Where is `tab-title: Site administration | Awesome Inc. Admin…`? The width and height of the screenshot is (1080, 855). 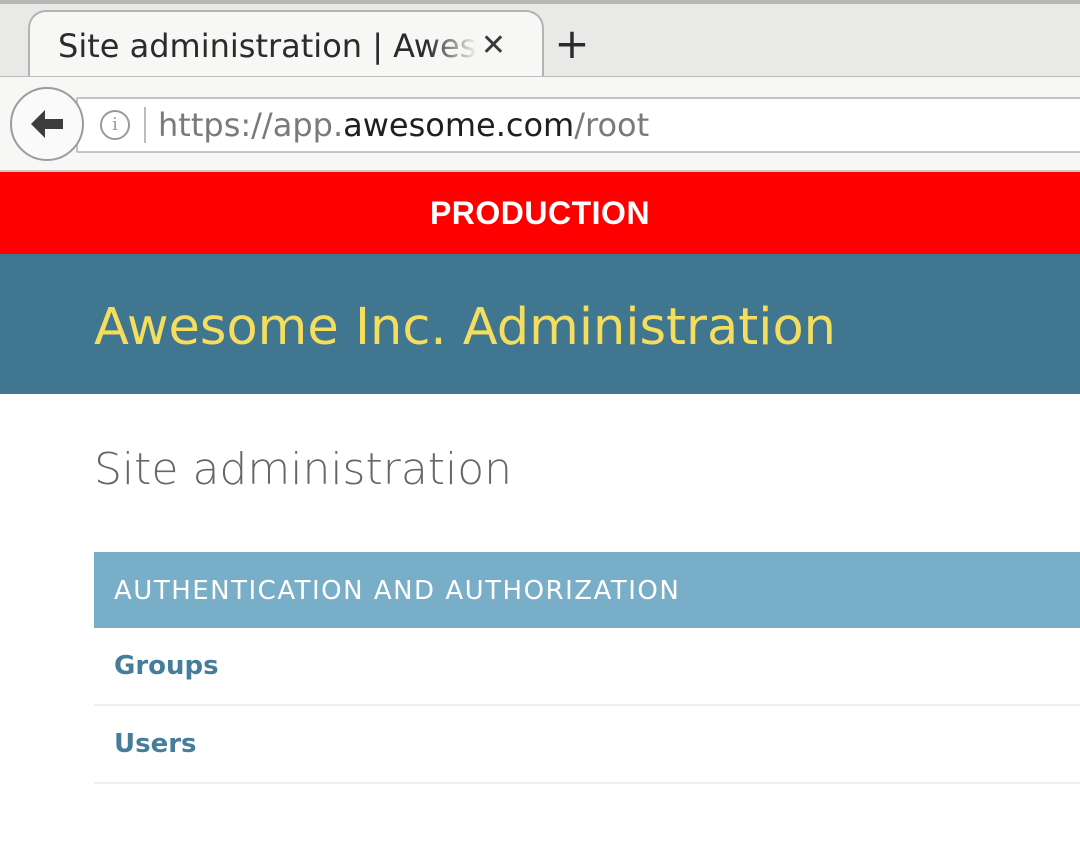
tab-title: Site administration | Awesome Inc. Admin… is located at coordinates (268, 46).